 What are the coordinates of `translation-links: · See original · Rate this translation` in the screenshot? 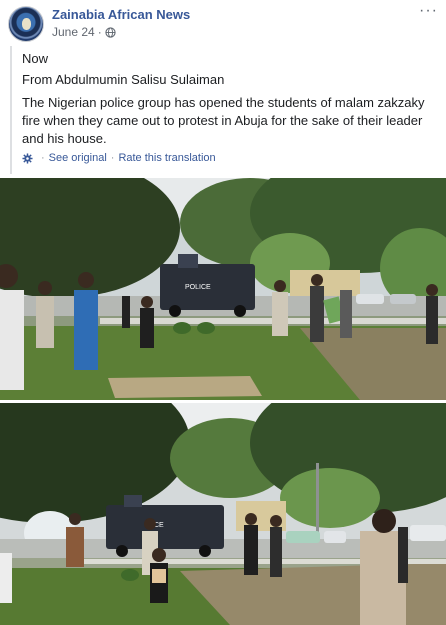 It's located at (119, 158).